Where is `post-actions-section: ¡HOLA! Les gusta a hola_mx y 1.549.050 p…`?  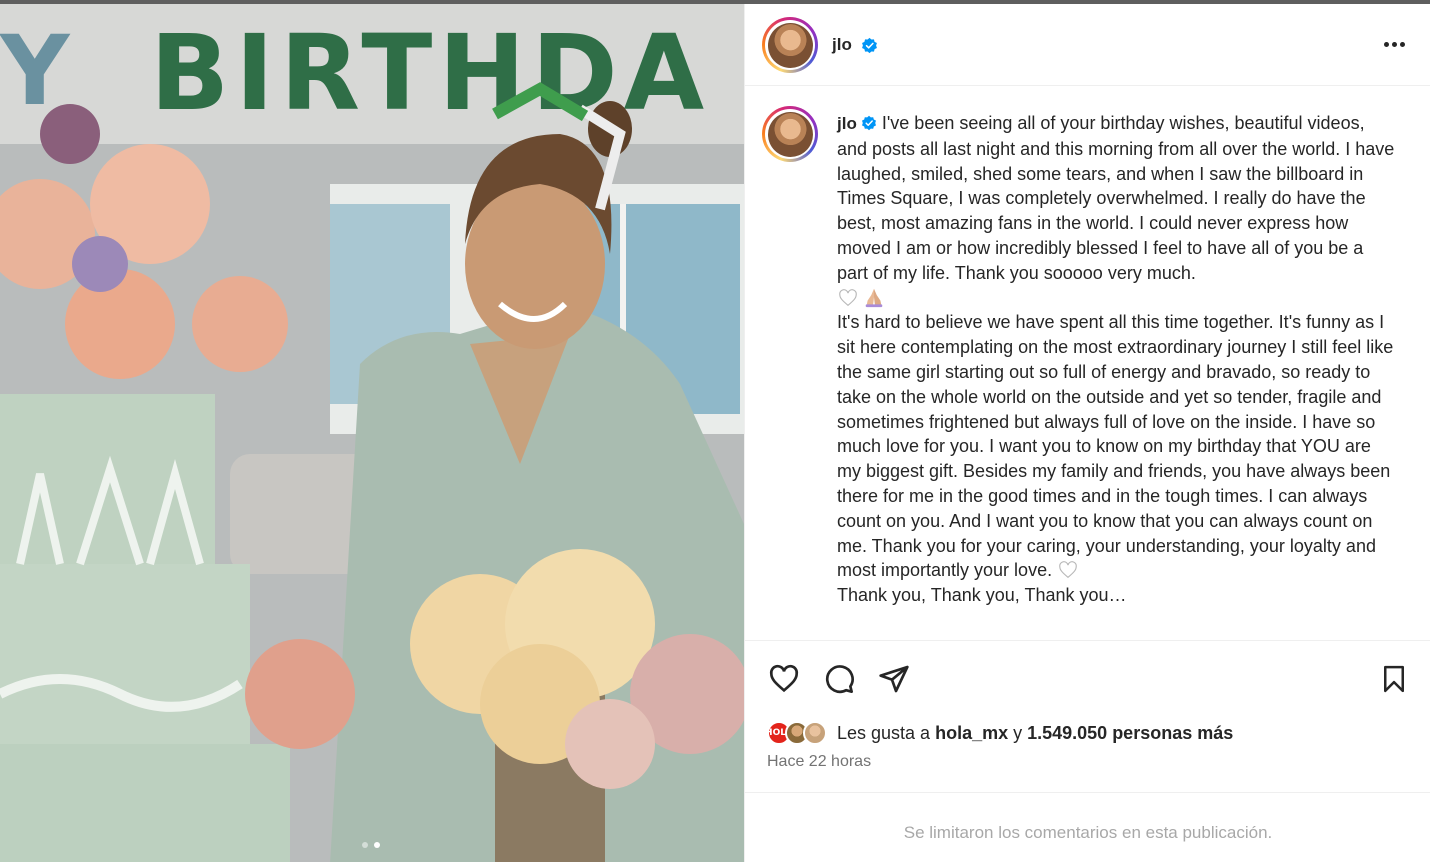
post-actions-section: ¡HOLA! Les gusta a hola_mx y 1.549.050 p… is located at coordinates (1087, 716).